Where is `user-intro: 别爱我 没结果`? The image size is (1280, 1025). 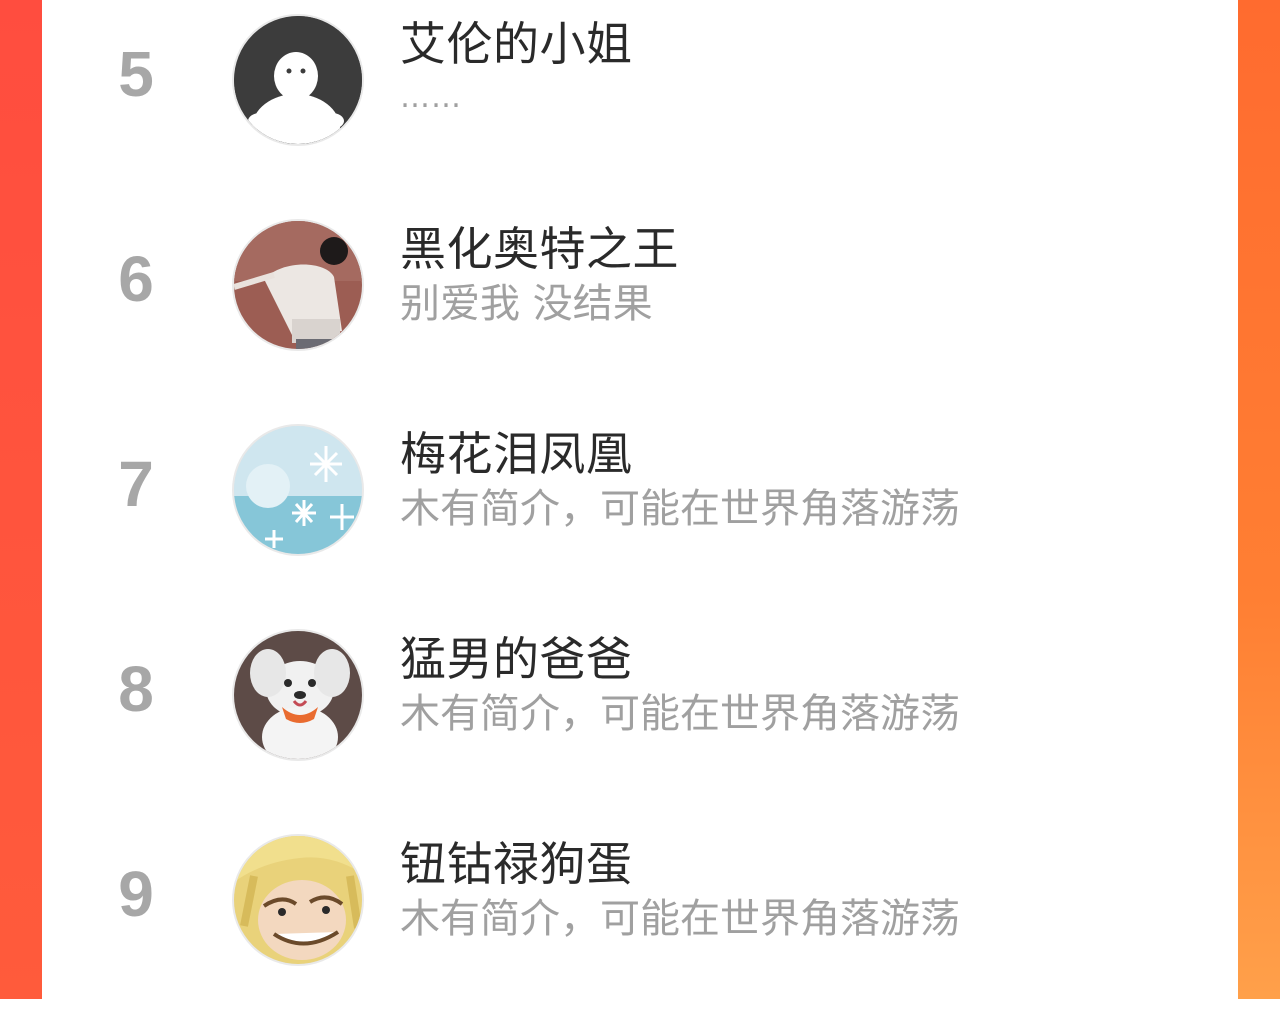 user-intro: 别爱我 没结果 is located at coordinates (526, 304).